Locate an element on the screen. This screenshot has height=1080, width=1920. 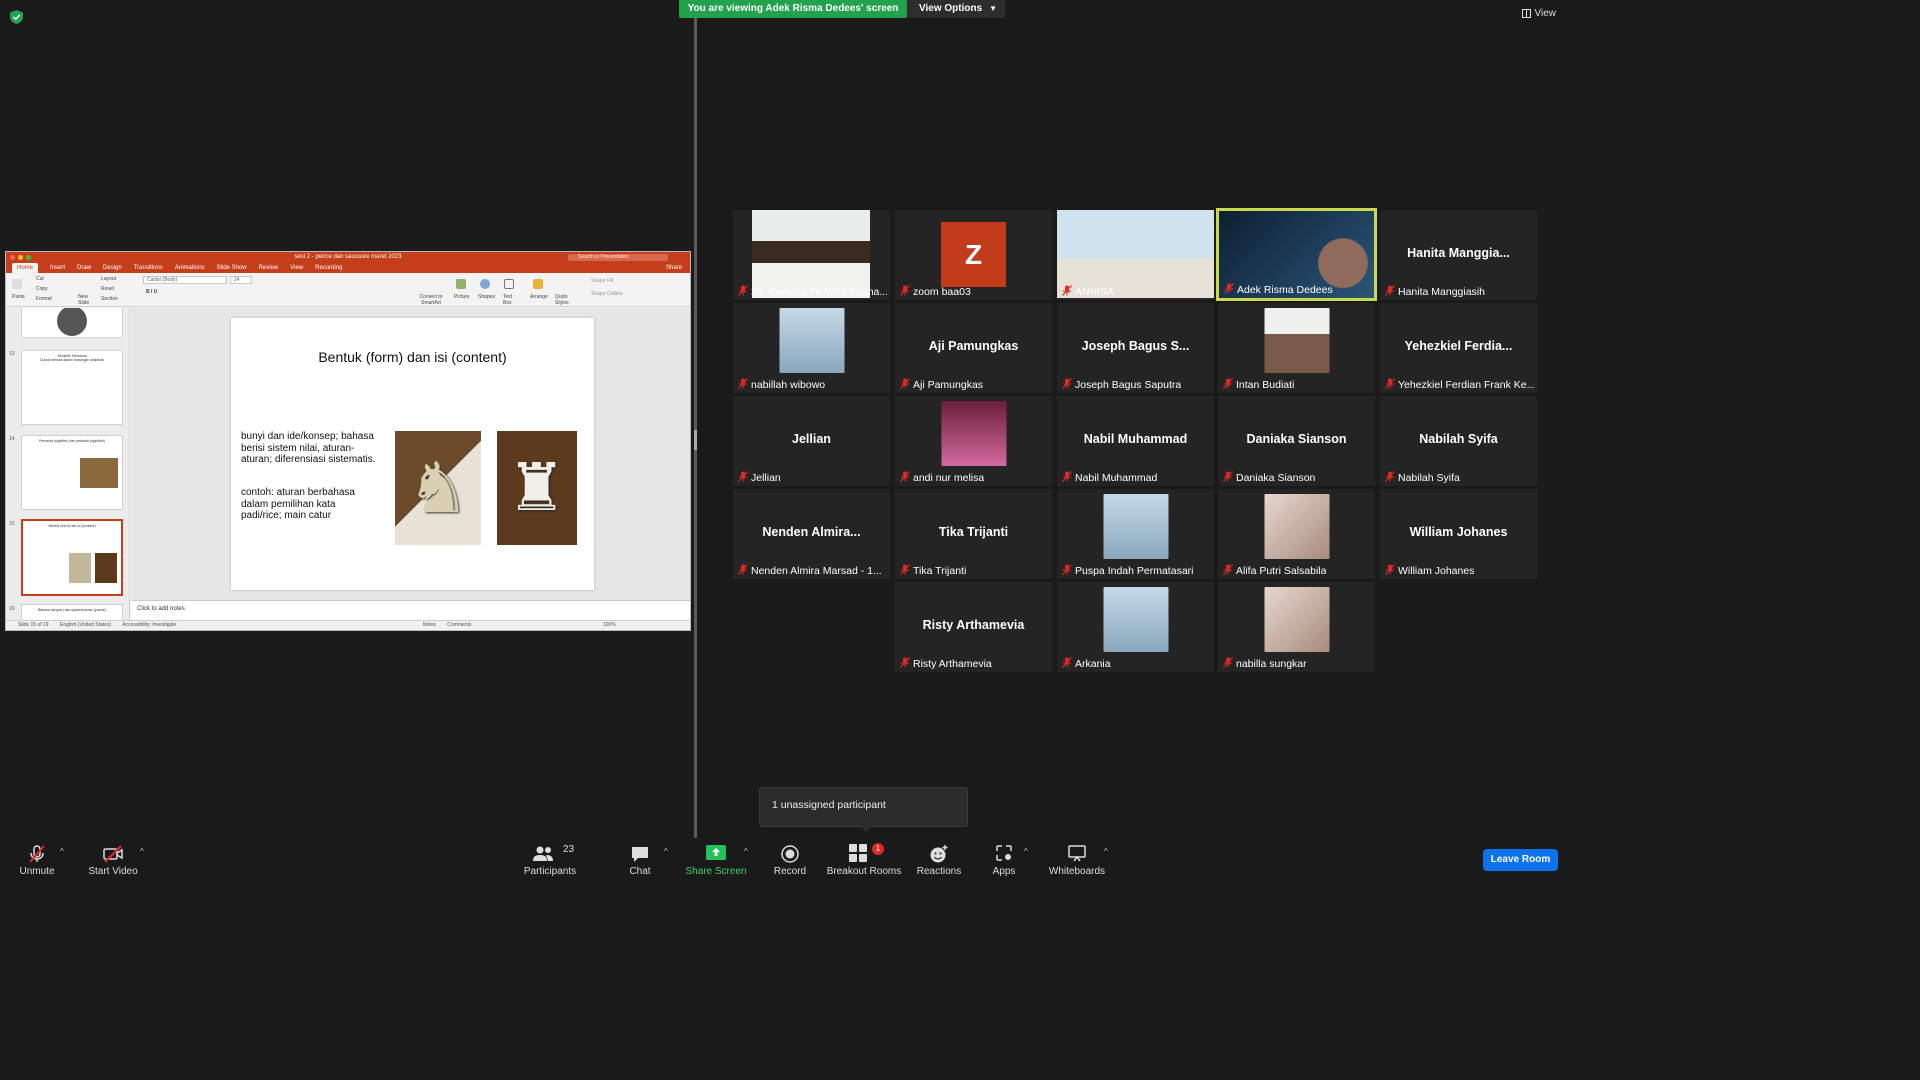
participant-tile: Nabilah Syifa Nabilah Syifa is located at coordinates (1458, 441).